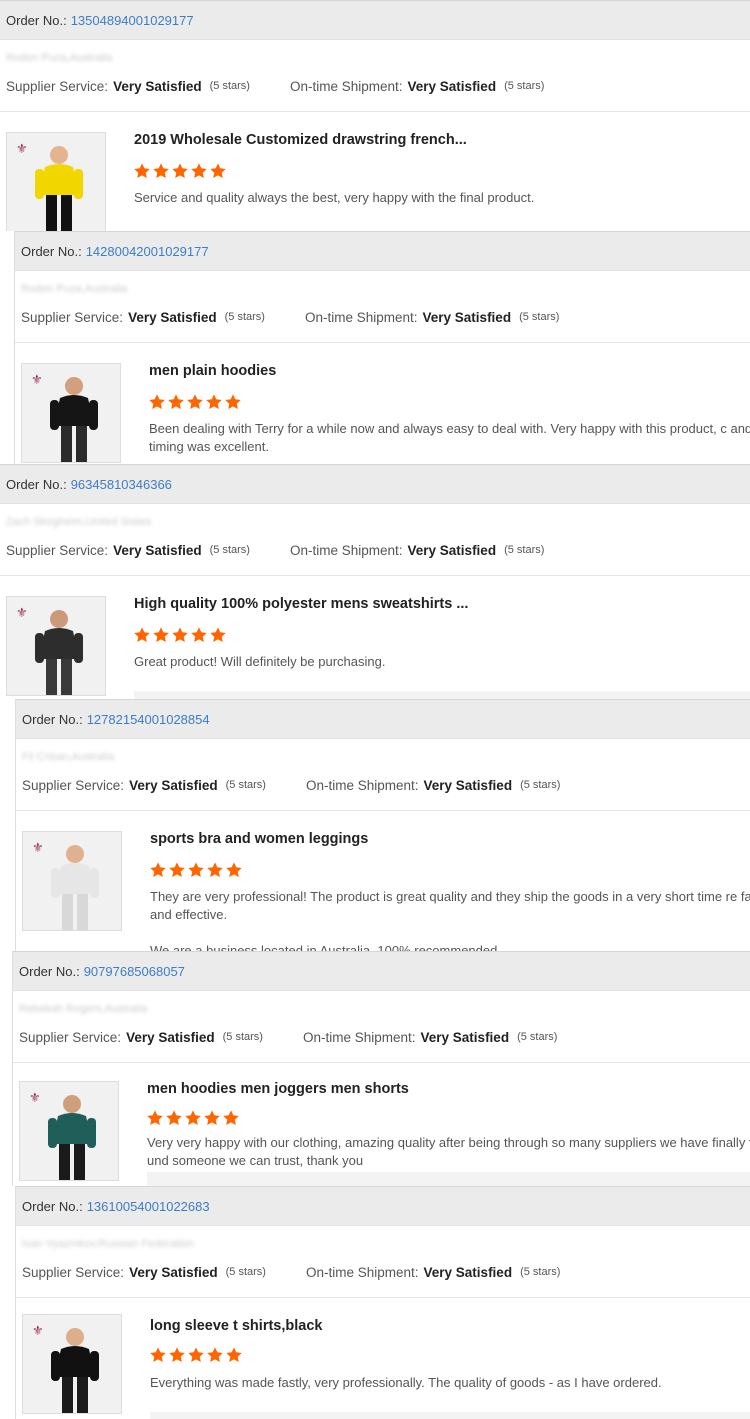 Image resolution: width=750 pixels, height=1419 pixels. What do you see at coordinates (147, 251) in the screenshot?
I see `order-number-link: 14280042001029177` at bounding box center [147, 251].